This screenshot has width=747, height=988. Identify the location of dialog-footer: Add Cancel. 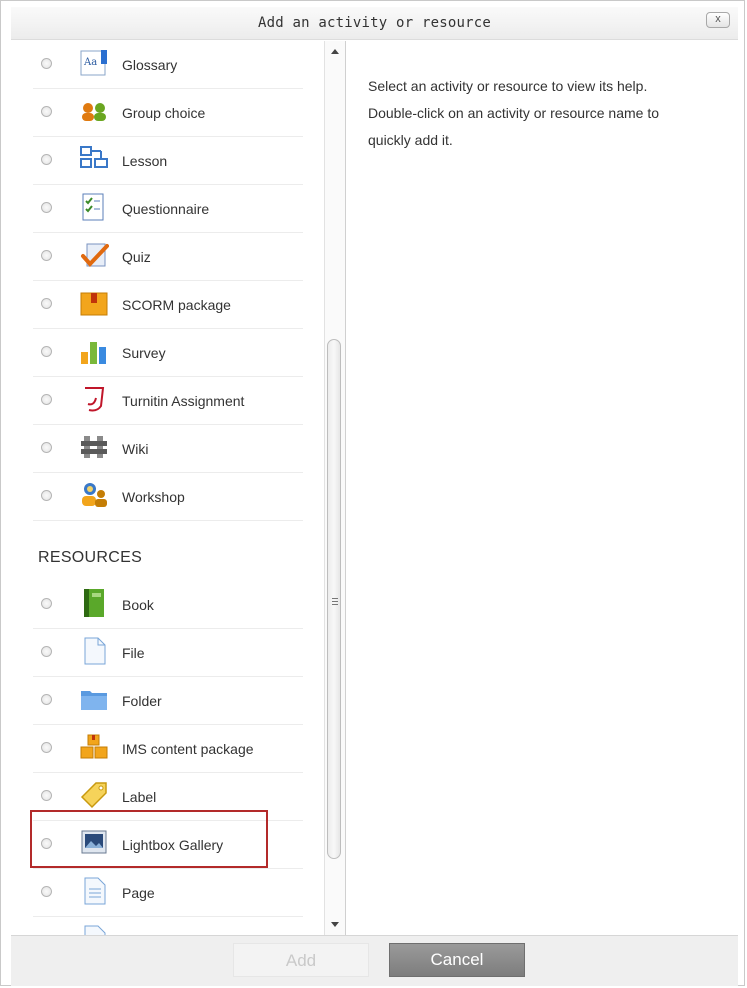
(374, 960).